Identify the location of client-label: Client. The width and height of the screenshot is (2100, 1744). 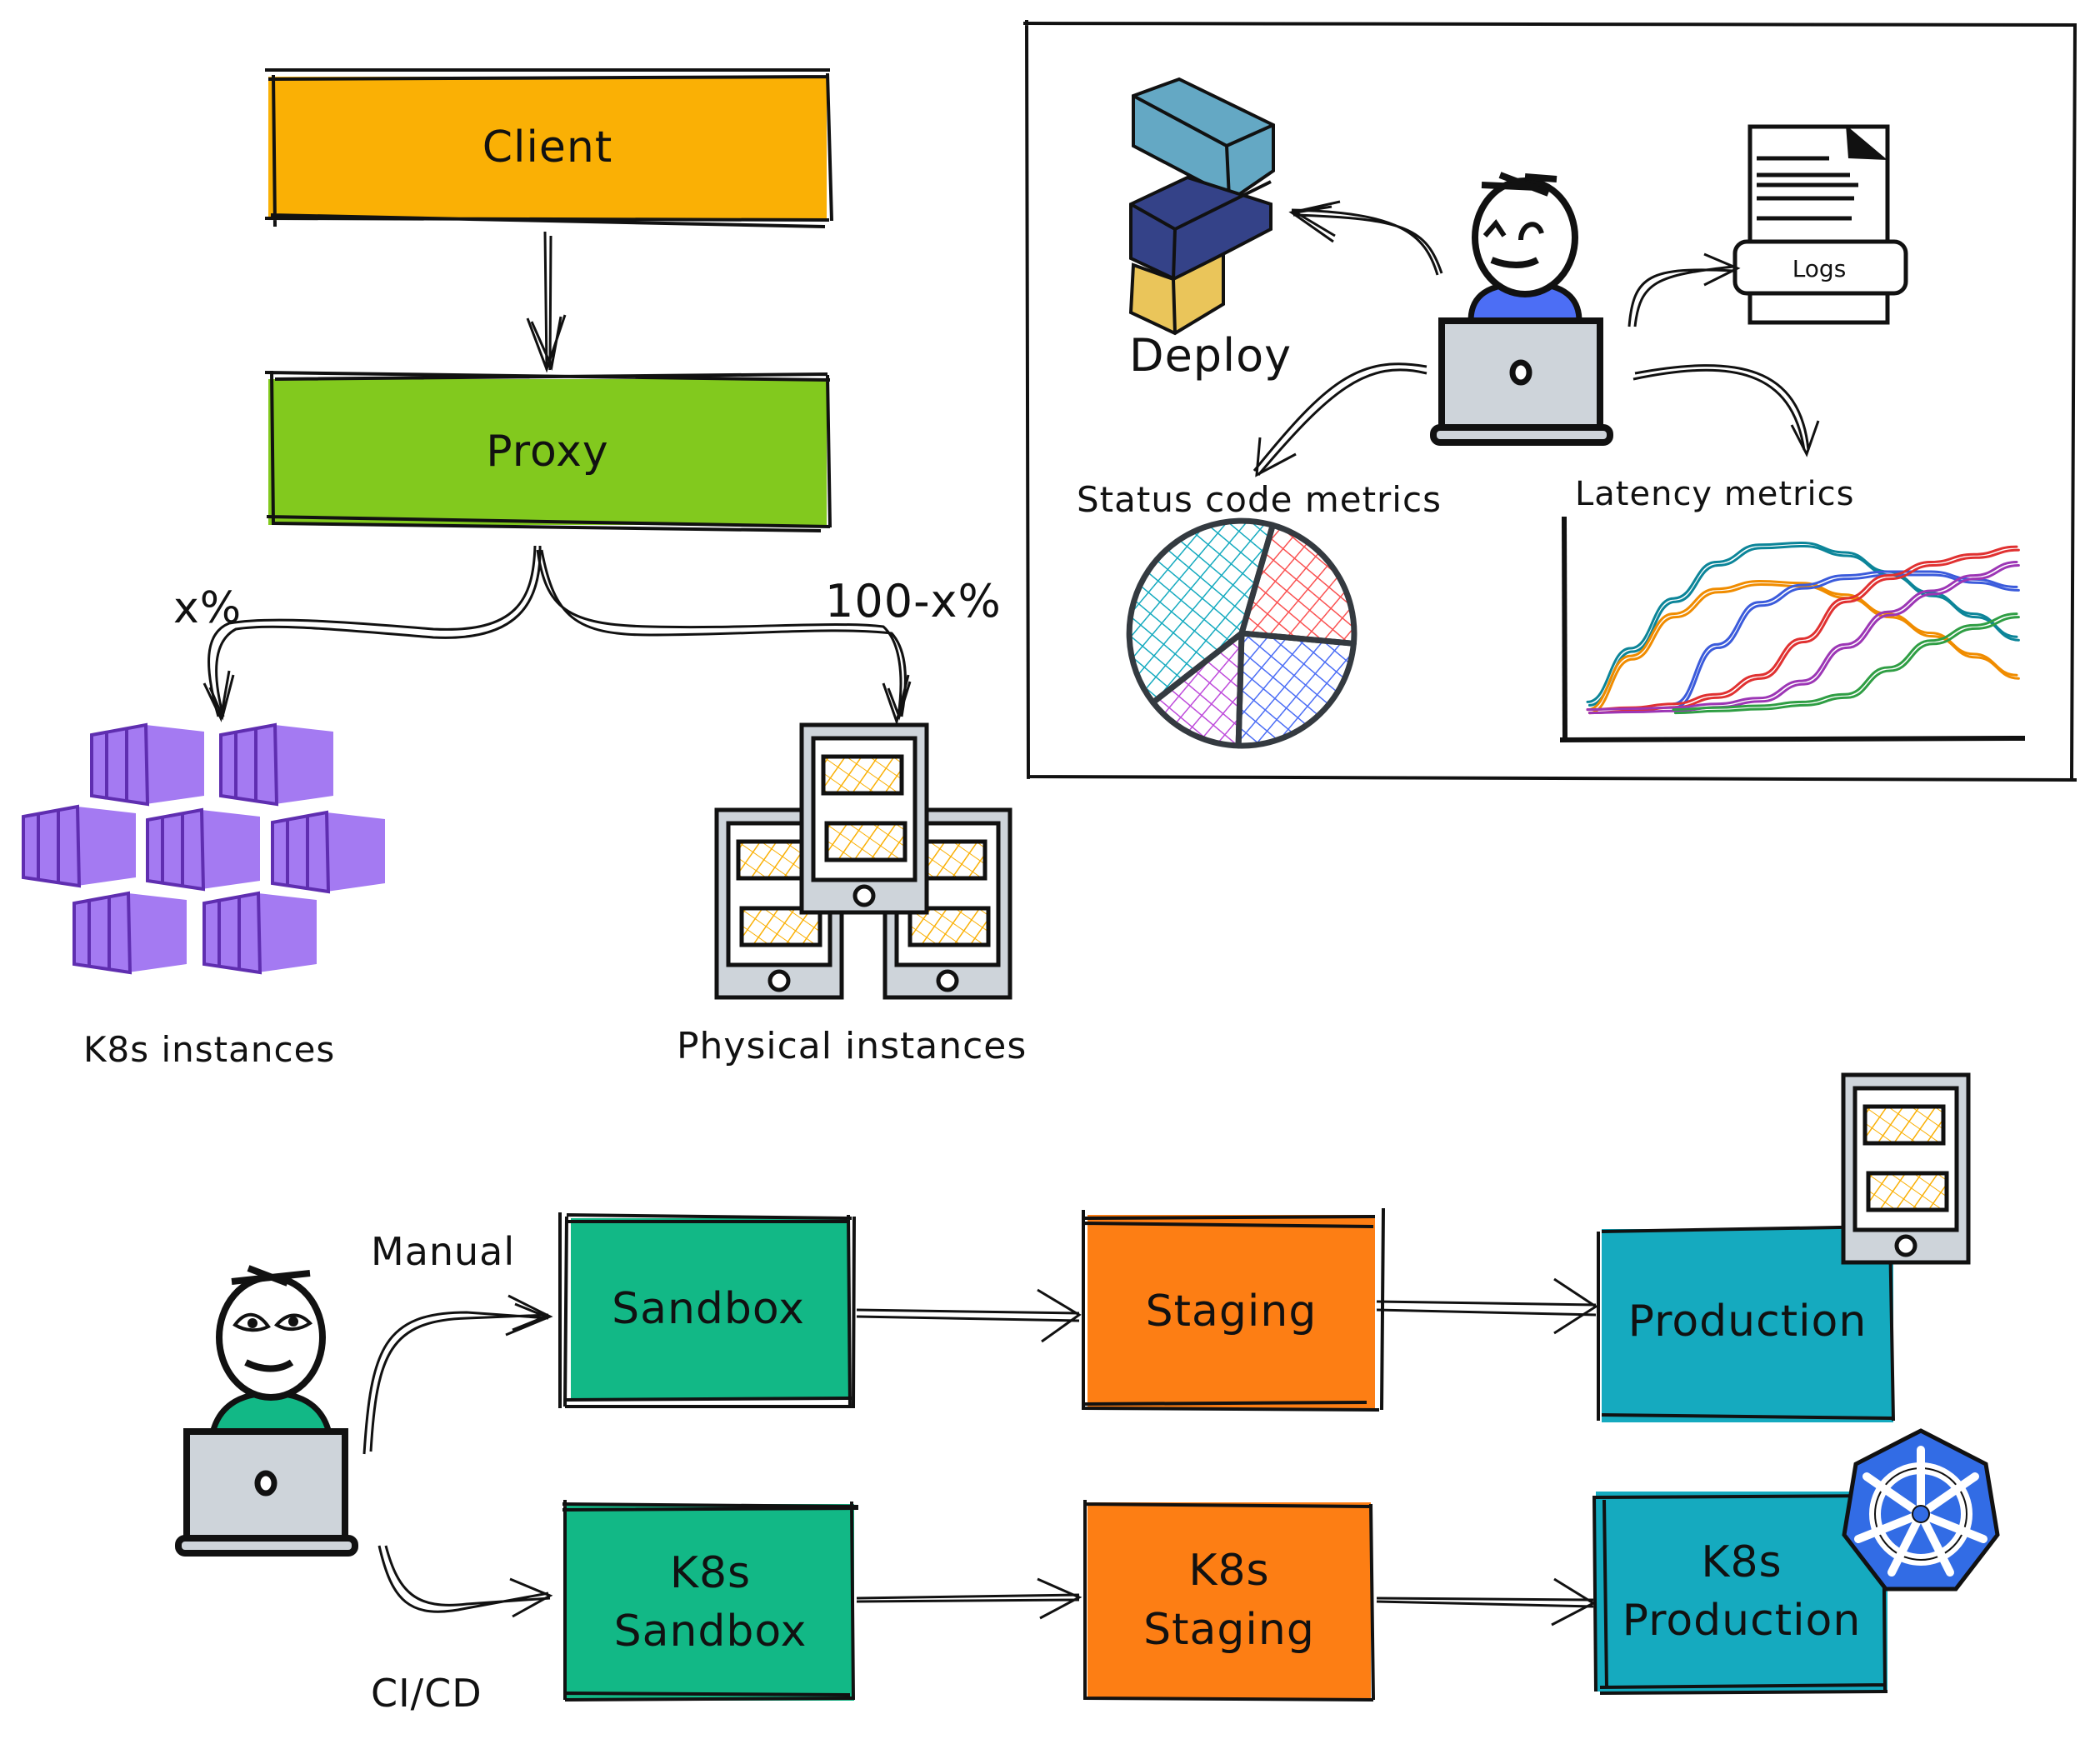
(547, 147).